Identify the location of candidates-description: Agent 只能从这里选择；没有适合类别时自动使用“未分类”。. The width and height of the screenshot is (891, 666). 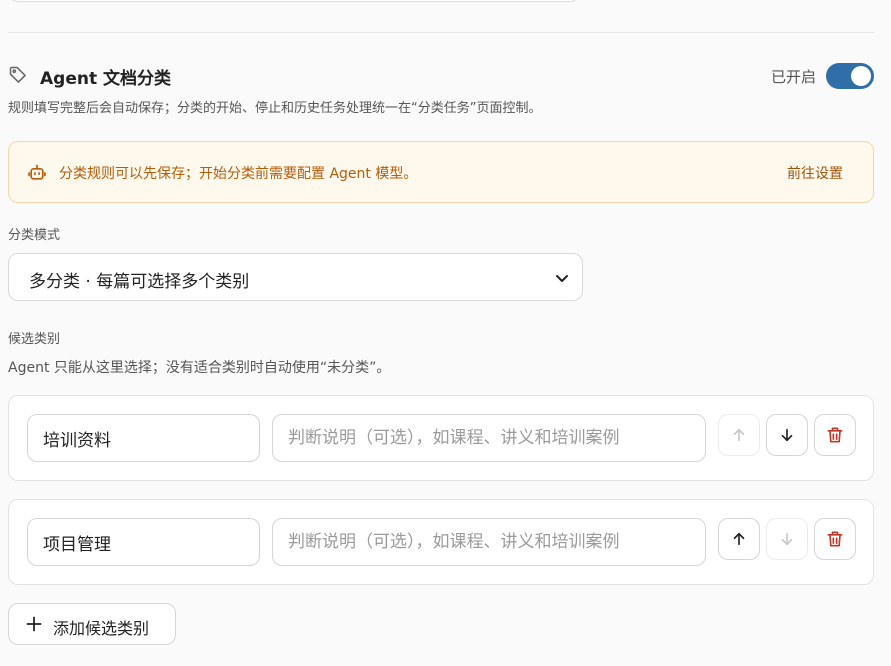
(199, 368).